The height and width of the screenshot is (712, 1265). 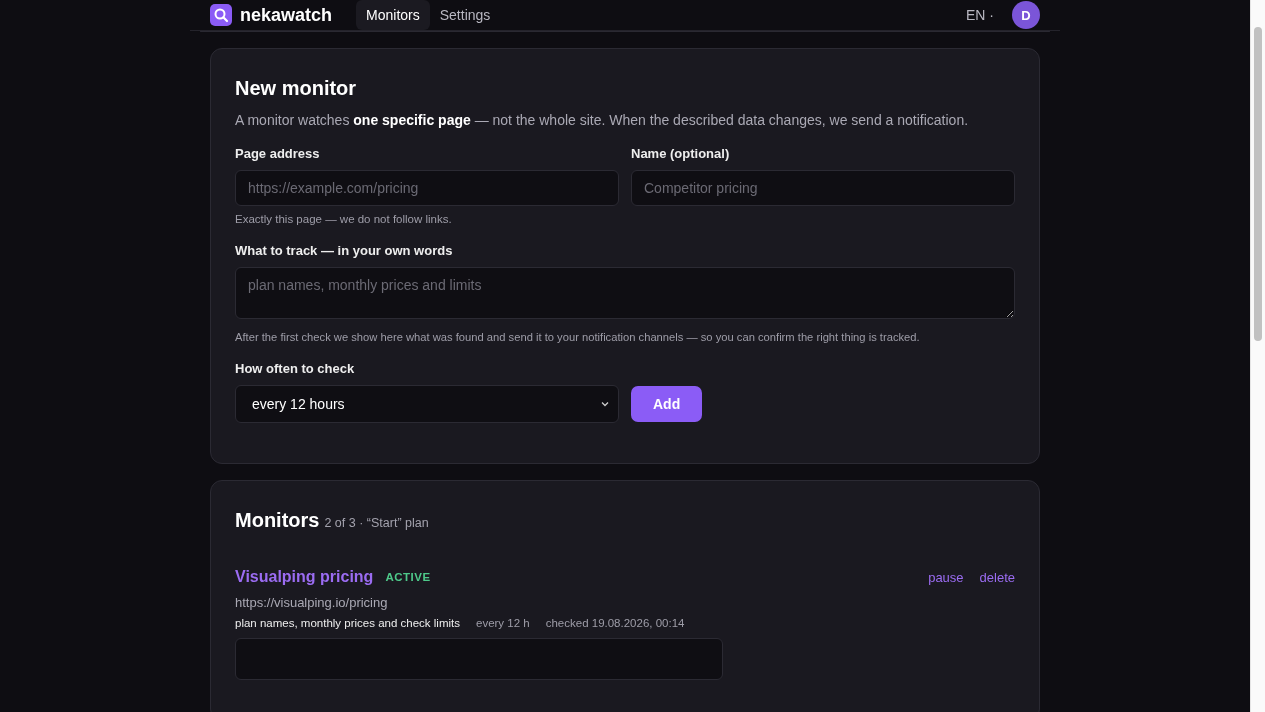 I want to click on status-label: ACTIVE, so click(x=408, y=577).